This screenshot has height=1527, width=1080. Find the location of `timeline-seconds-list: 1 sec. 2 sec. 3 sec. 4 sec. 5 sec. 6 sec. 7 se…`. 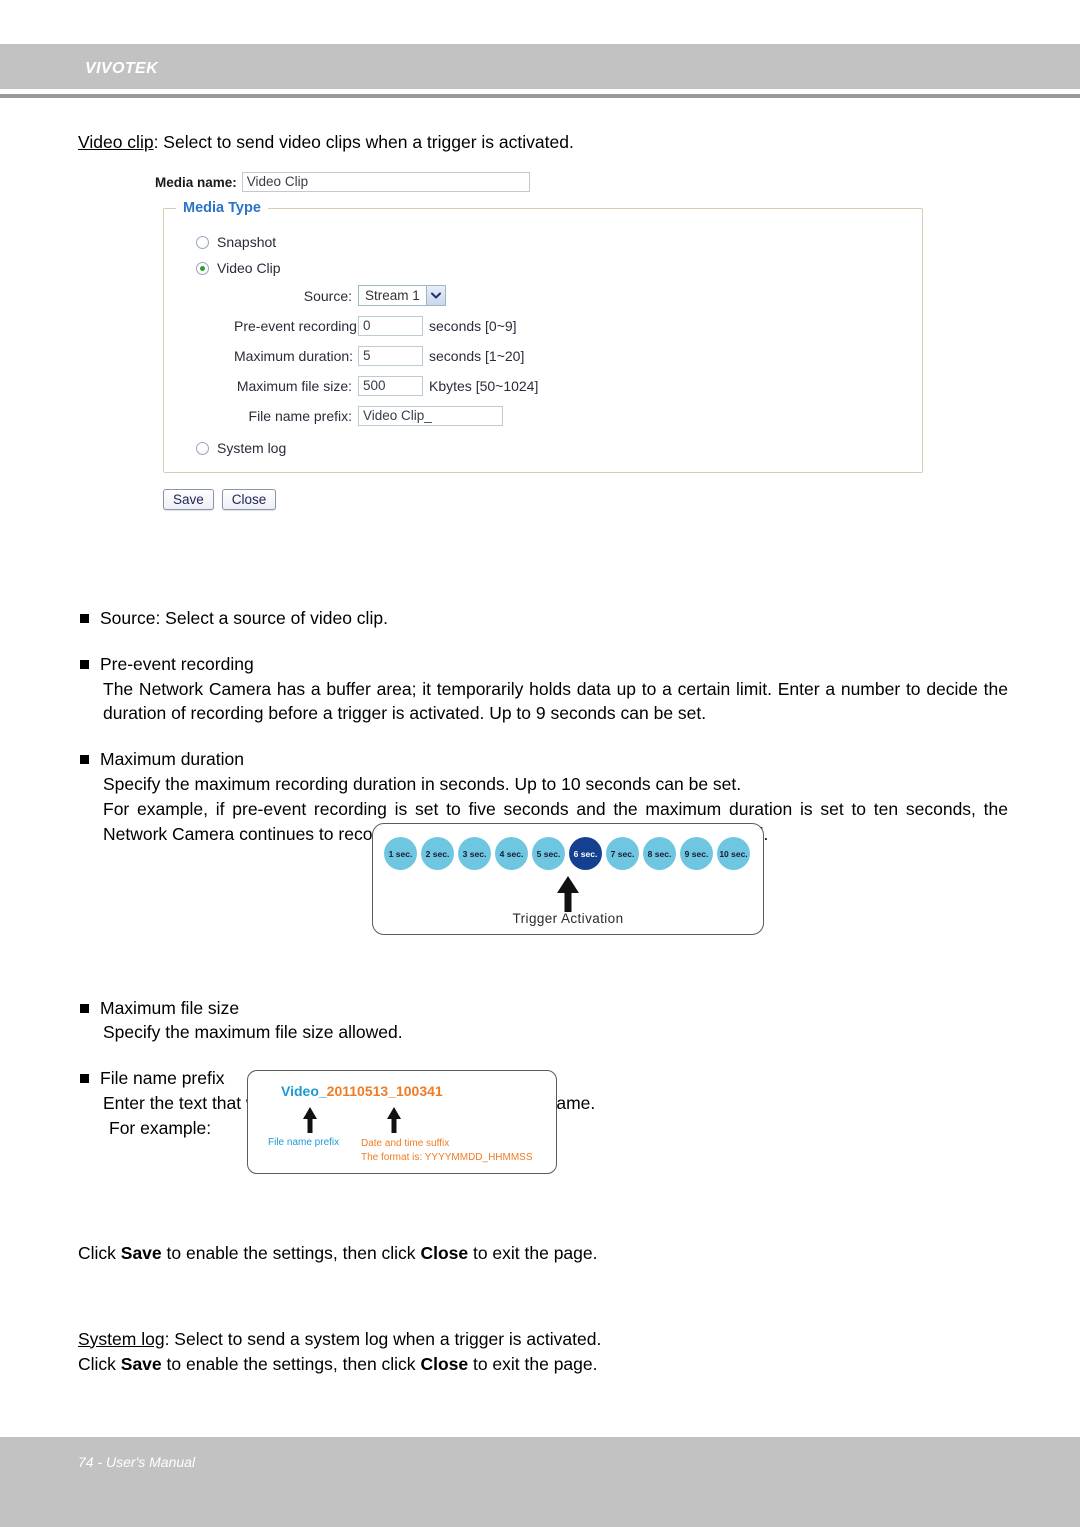

timeline-seconds-list: 1 sec. 2 sec. 3 sec. 4 sec. 5 sec. 6 sec. 7 se… is located at coordinates (567, 853).